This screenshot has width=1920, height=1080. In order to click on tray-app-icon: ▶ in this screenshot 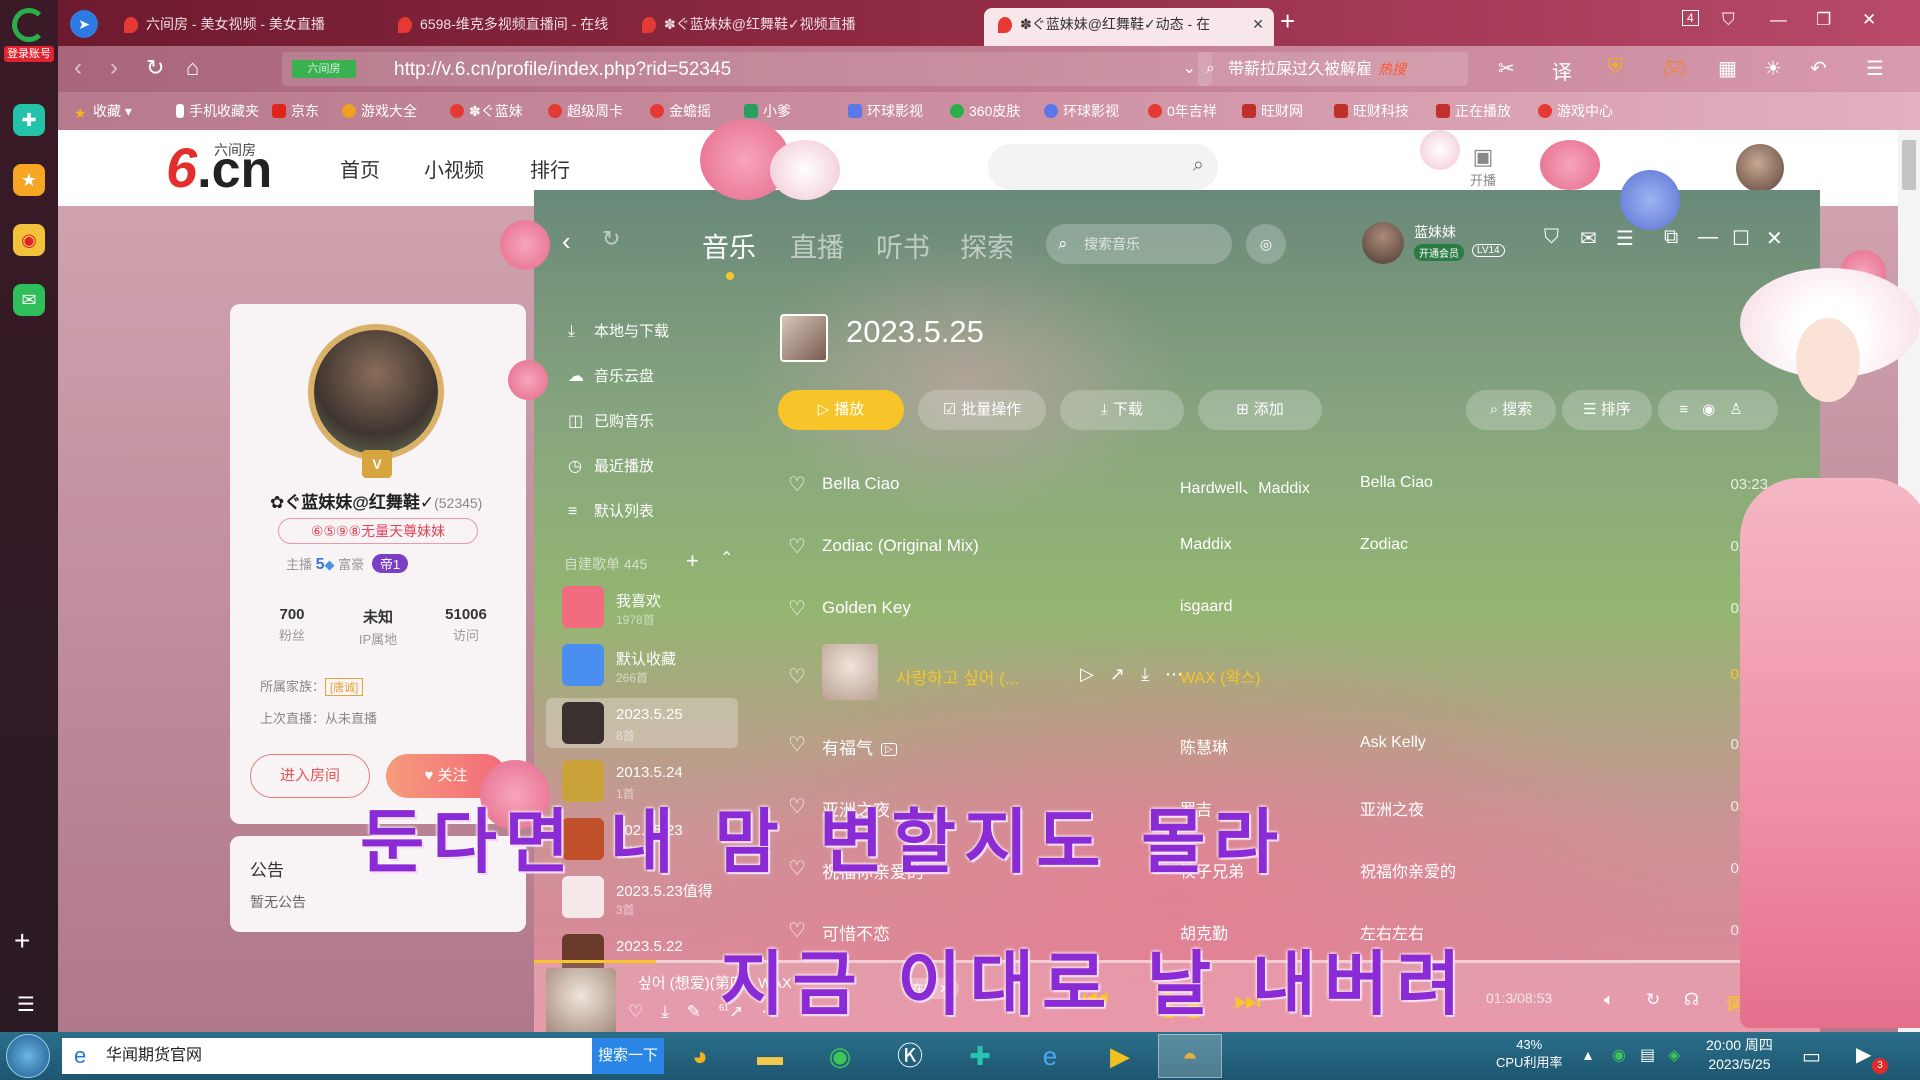, I will do `click(1863, 1054)`.